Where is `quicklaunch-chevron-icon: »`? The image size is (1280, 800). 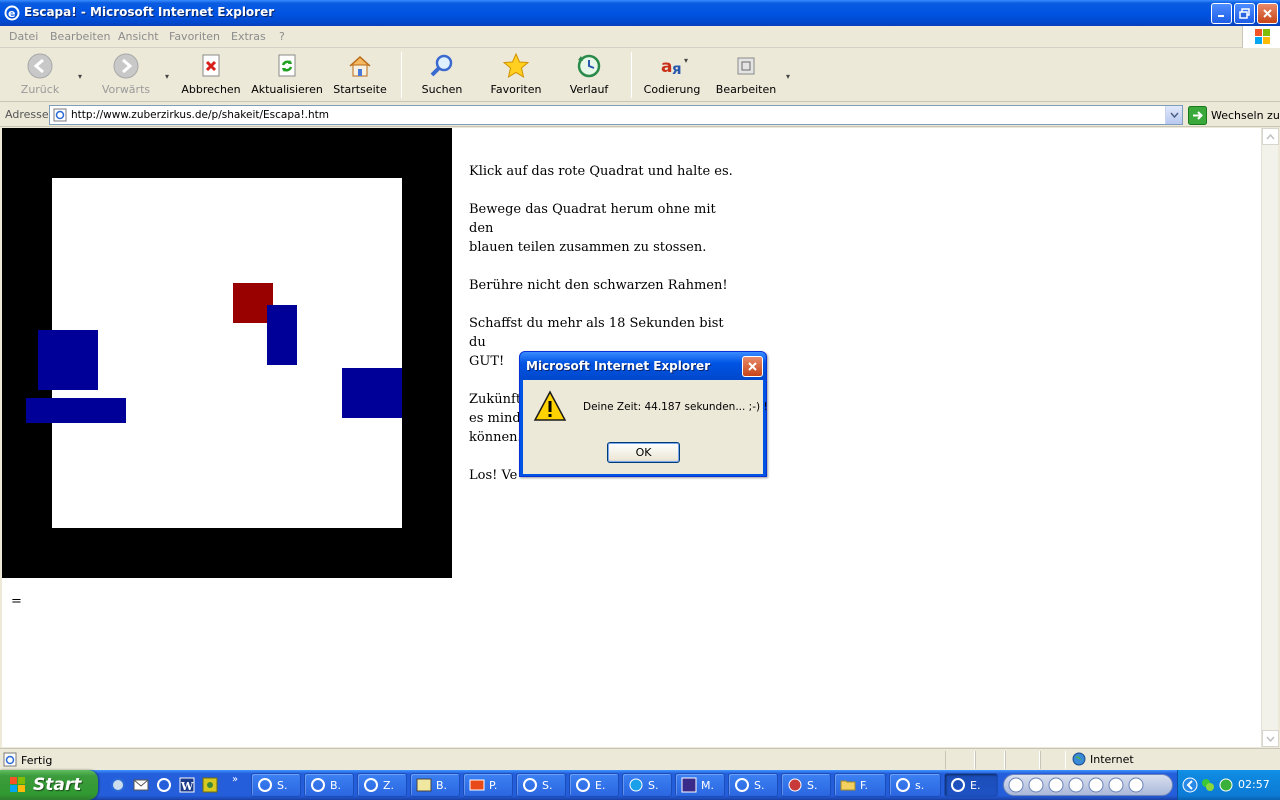
quicklaunch-chevron-icon: » is located at coordinates (235, 779).